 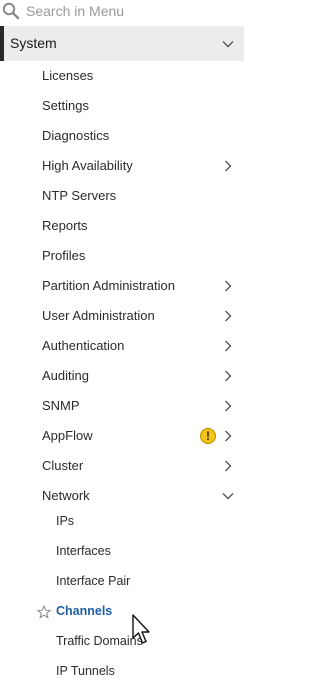 I want to click on menu-item-partition-administration: Partition Administration, so click(x=122, y=286).